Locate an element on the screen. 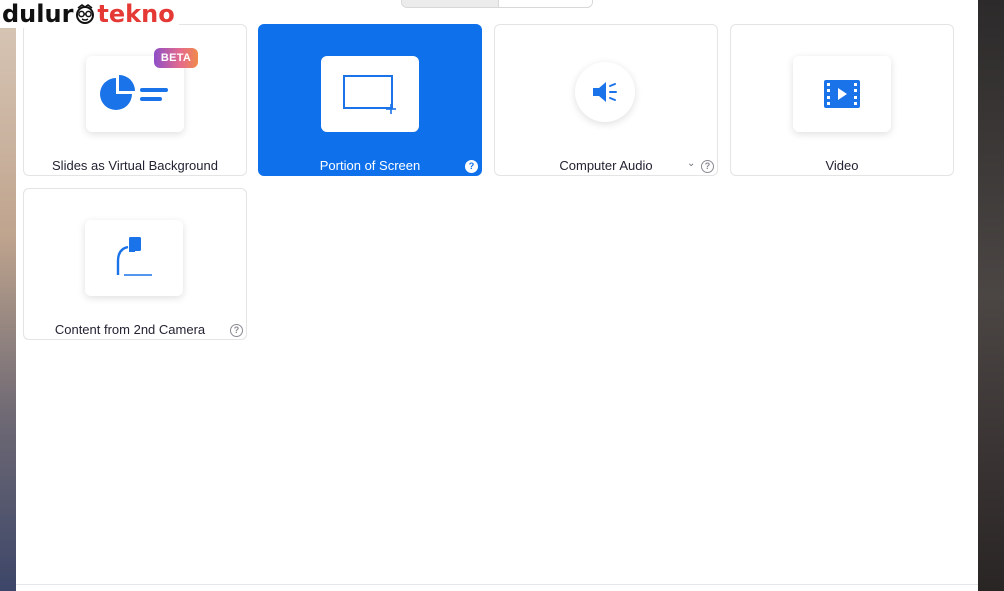 Image resolution: width=1004 pixels, height=591 pixels. option-slides-virtual-background: BETA Slides as Virtual Background is located at coordinates (135, 100).